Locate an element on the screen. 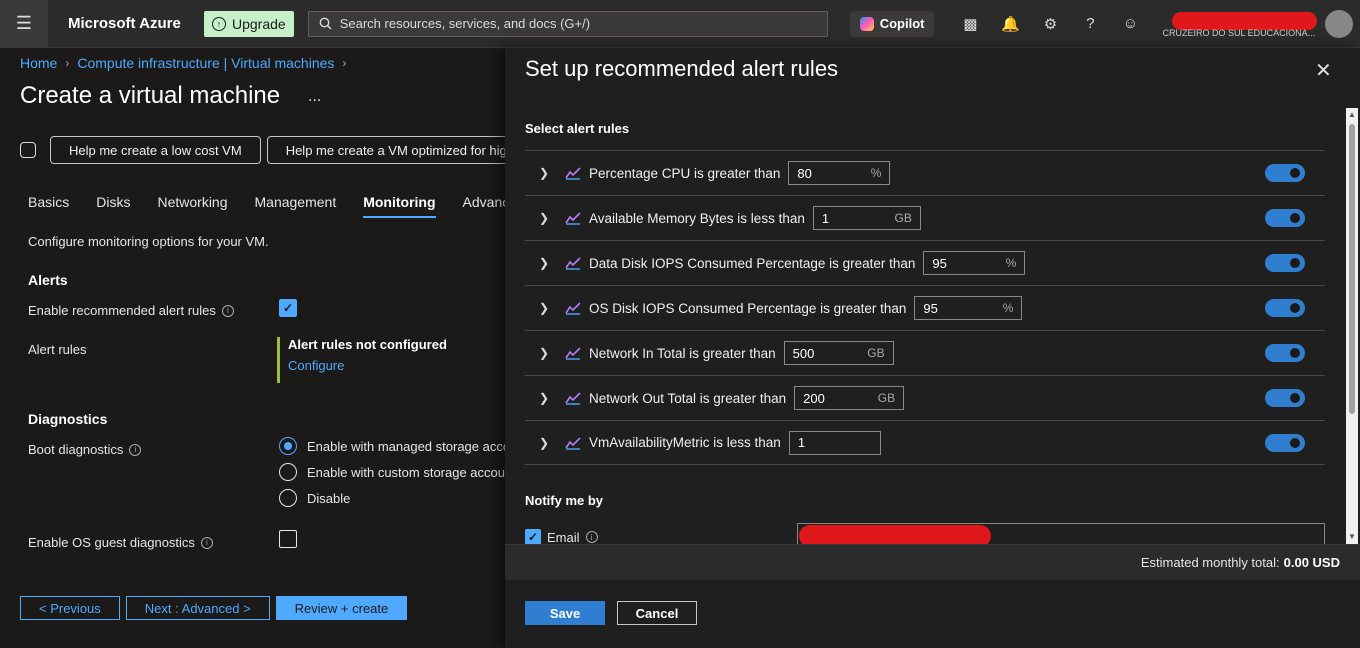  rule-name: Available Memory Bytes is less than is located at coordinates (697, 218).